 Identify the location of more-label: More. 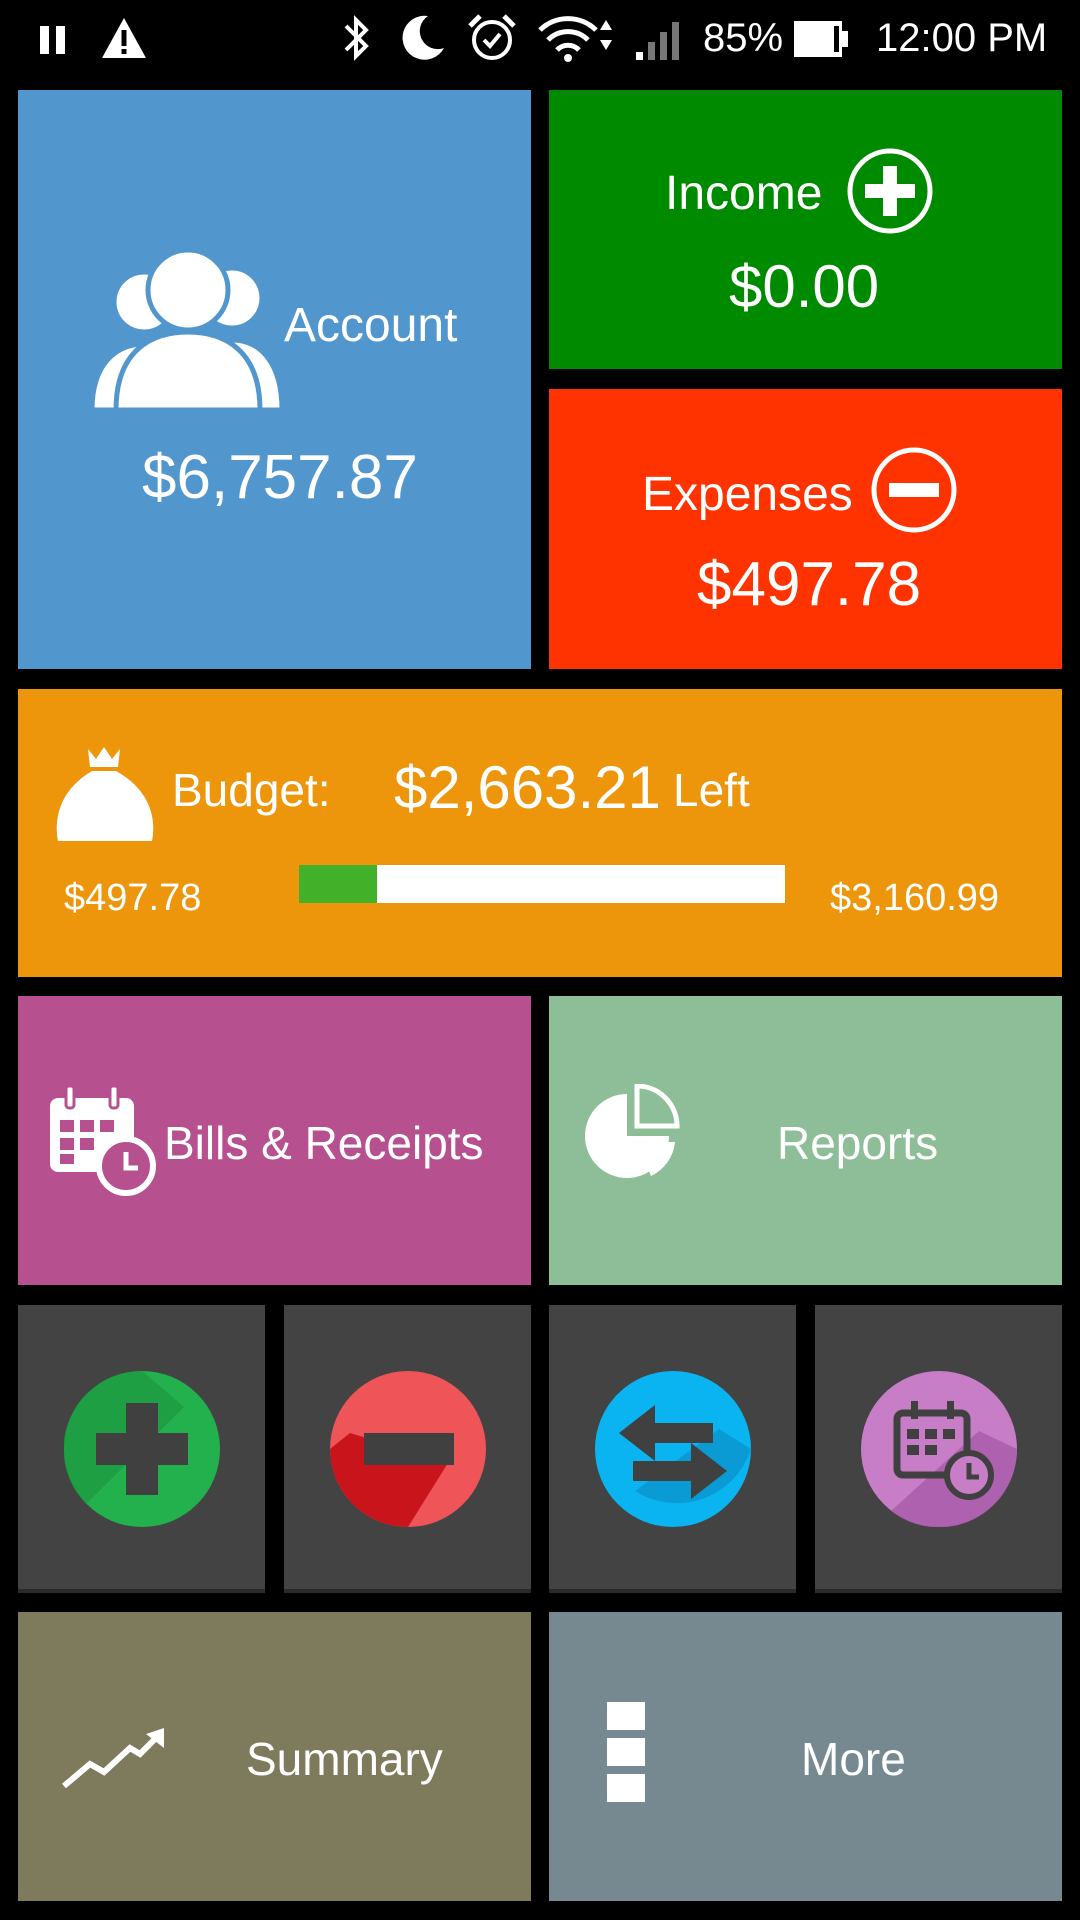
(853, 1759).